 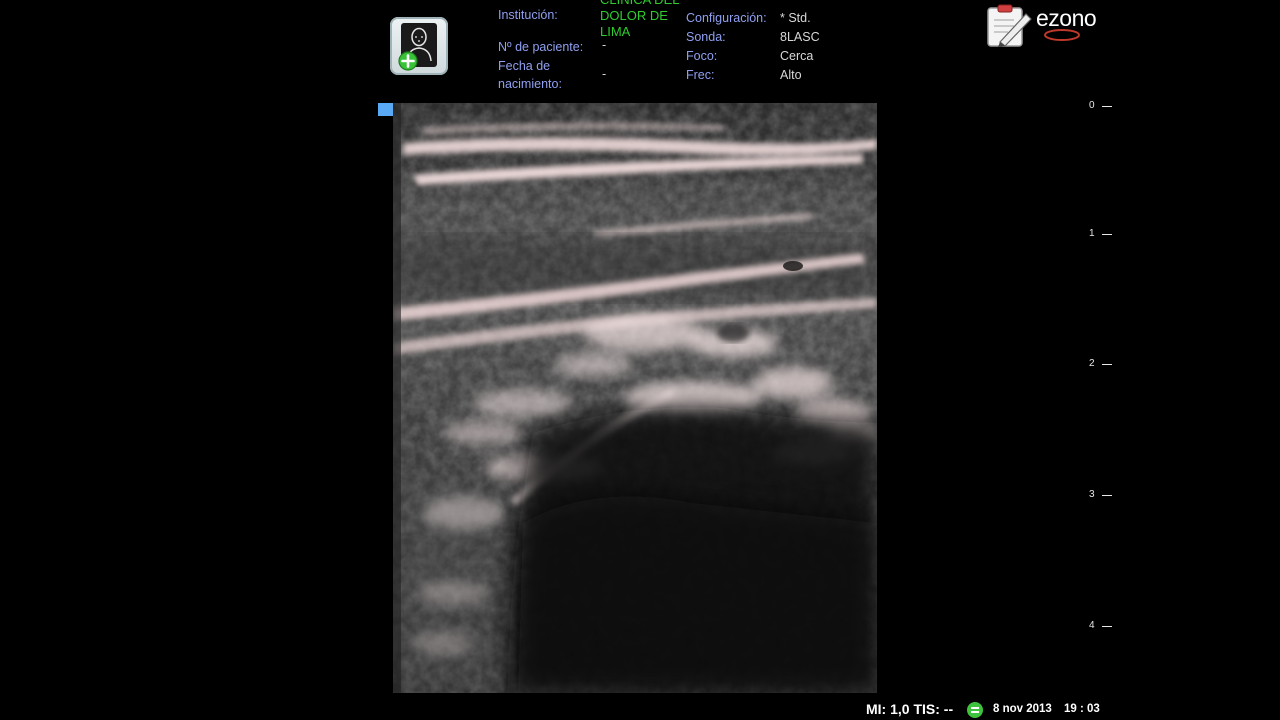 What do you see at coordinates (639, 19) in the screenshot?
I see `institution-value: CLÍNICA DEL DOLOR DE LIMA` at bounding box center [639, 19].